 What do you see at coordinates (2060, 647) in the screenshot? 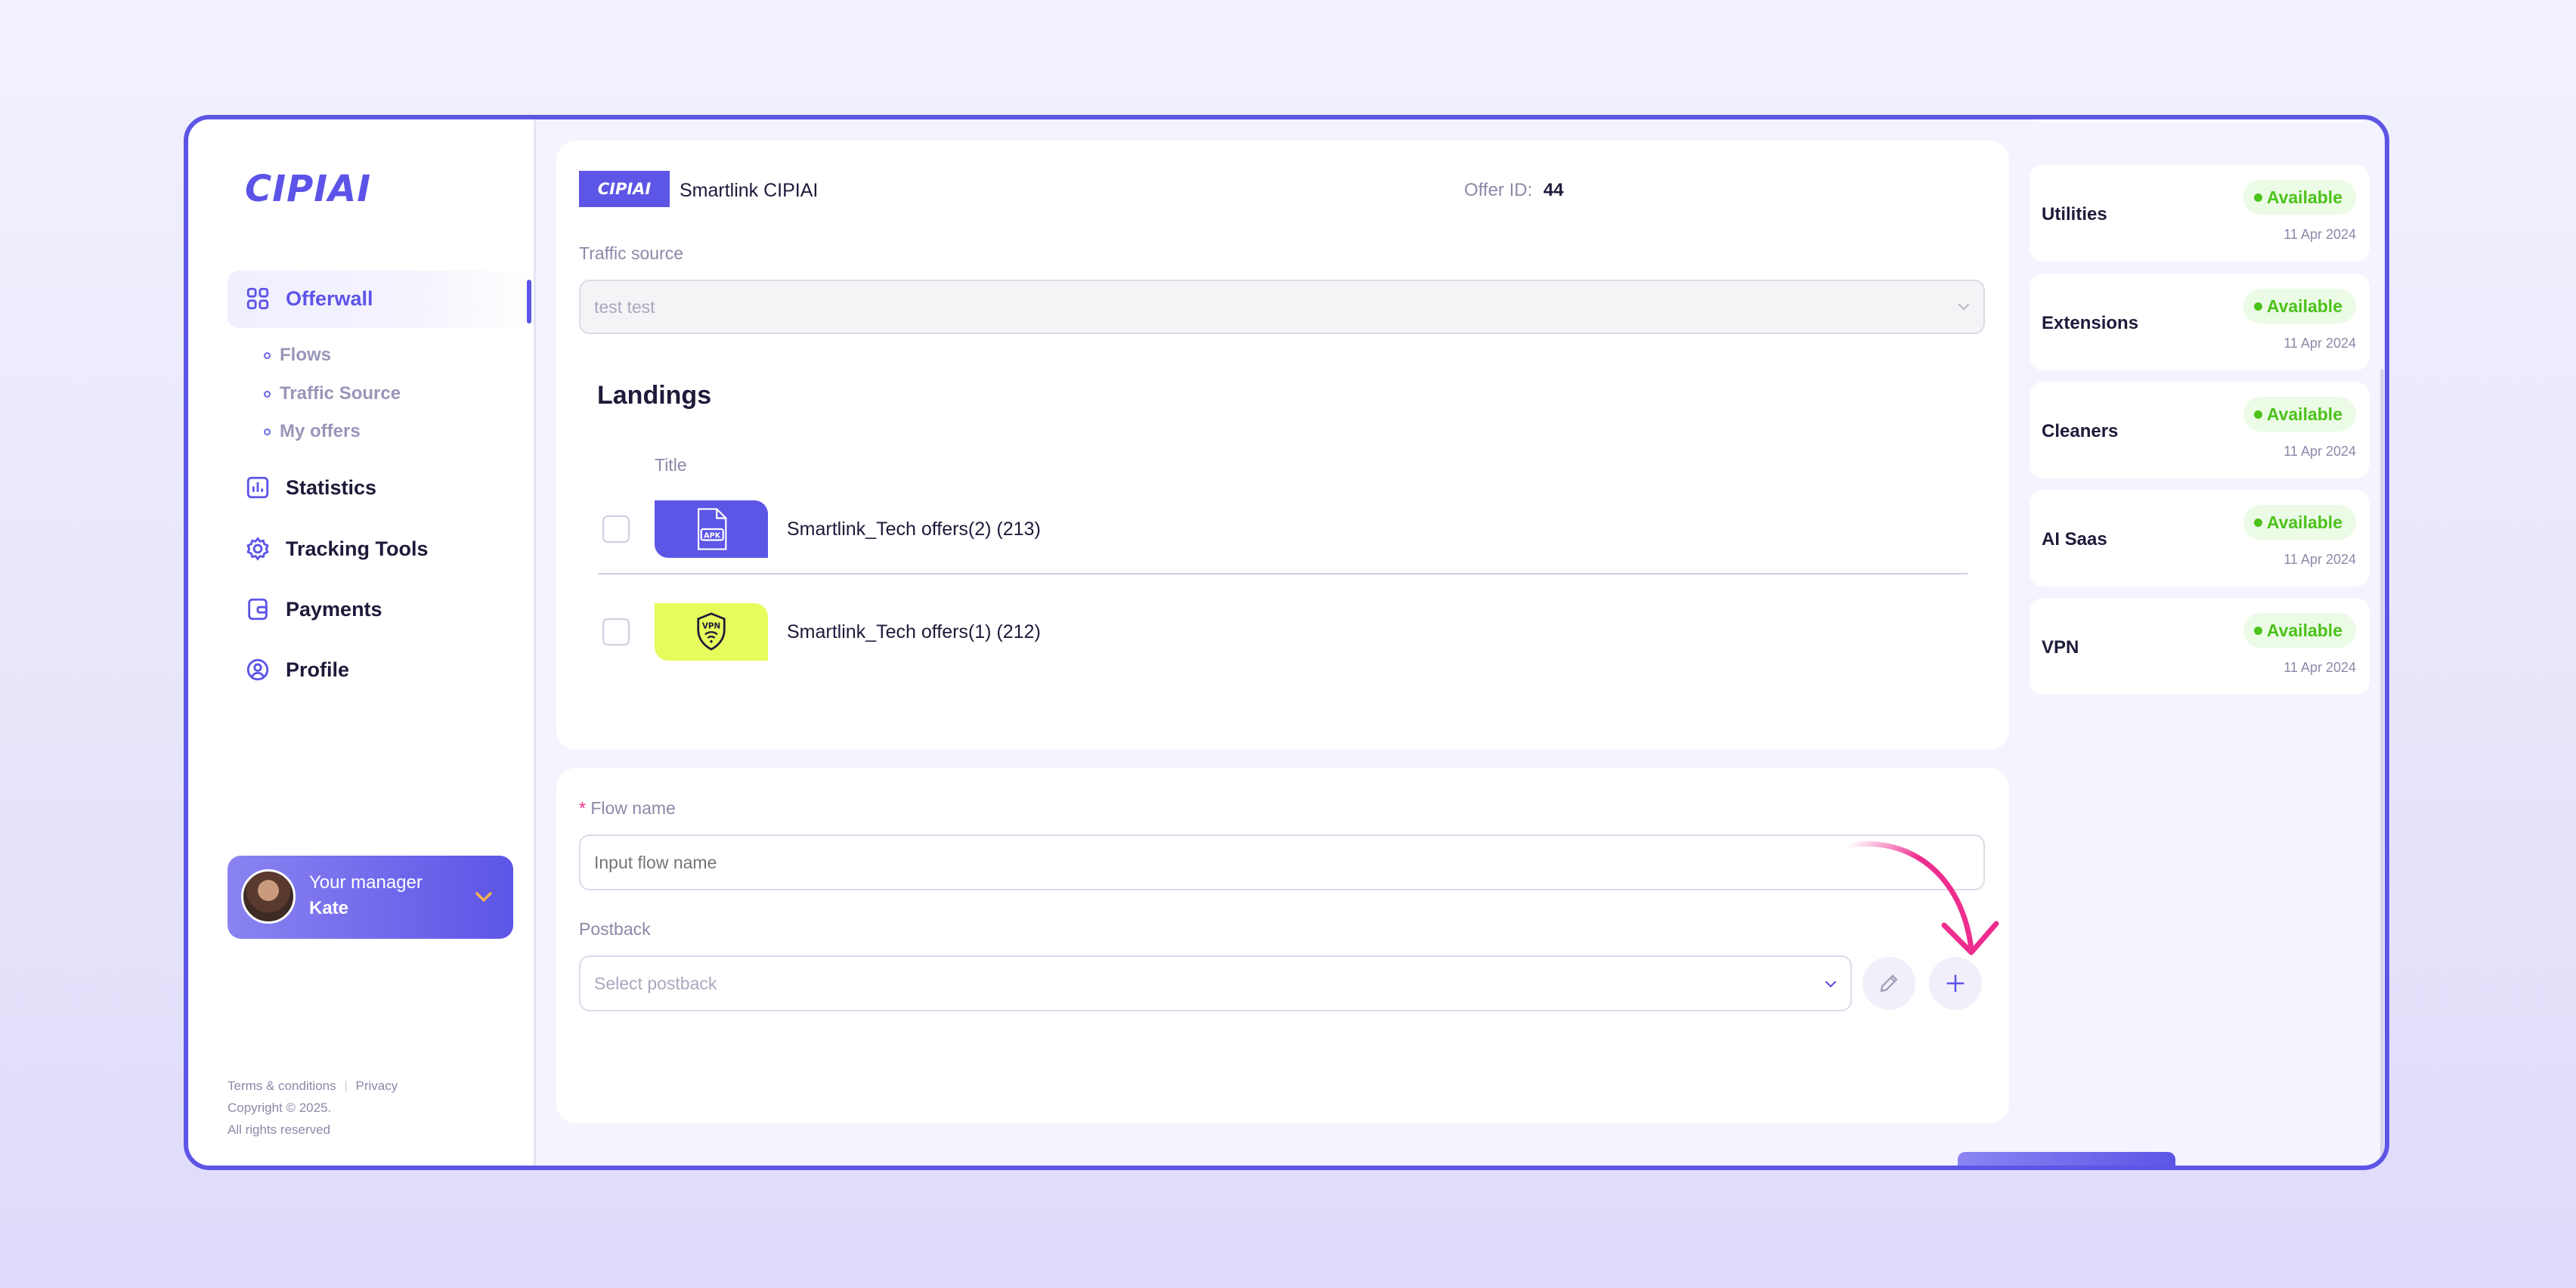
I see `category-name: VPN` at bounding box center [2060, 647].